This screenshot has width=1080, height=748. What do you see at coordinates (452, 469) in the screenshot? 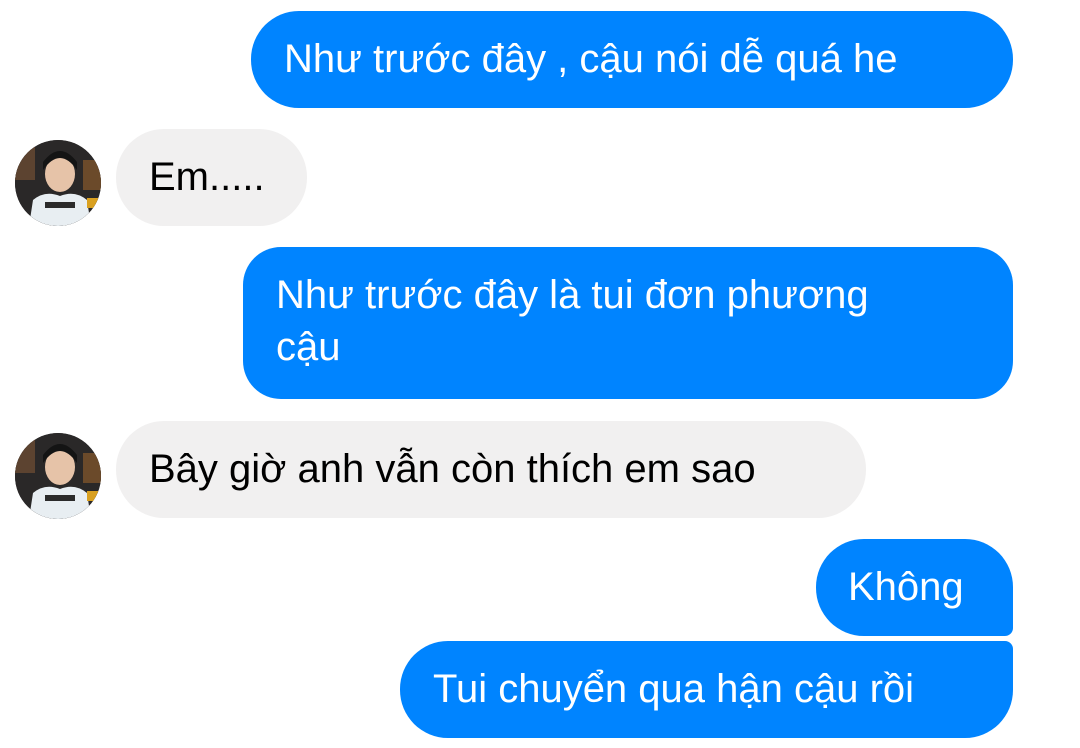
I see `message-text: Bây giờ anh vẫn còn thích em sao` at bounding box center [452, 469].